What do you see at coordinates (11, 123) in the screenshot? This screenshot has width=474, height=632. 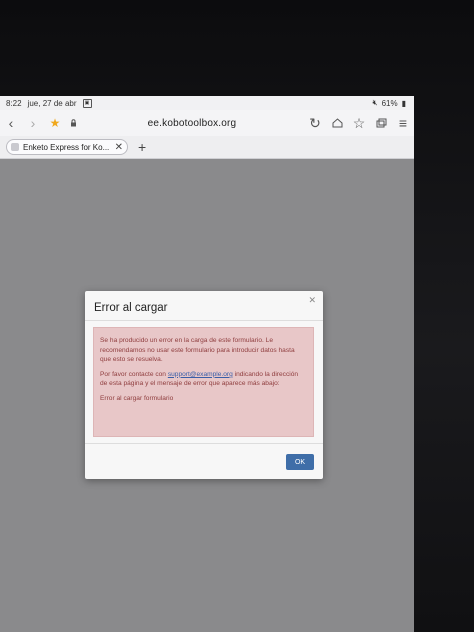 I see `back-button: ‹` at bounding box center [11, 123].